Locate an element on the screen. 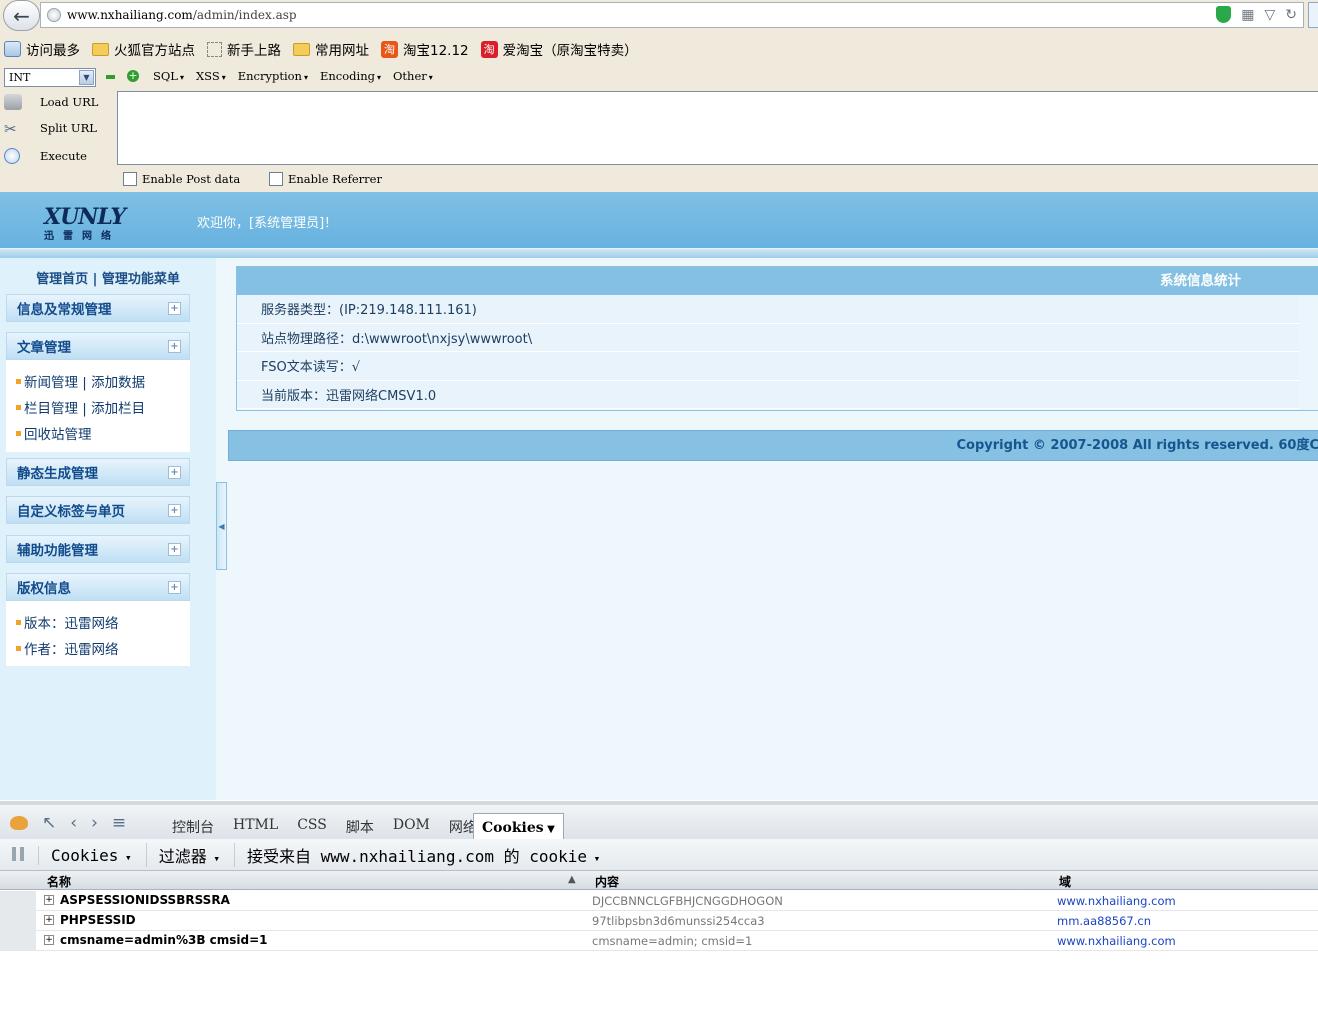 Image resolution: width=1318 pixels, height=1016 pixels. enable-referrer-checkbox: Enable Referrer is located at coordinates (325, 179).